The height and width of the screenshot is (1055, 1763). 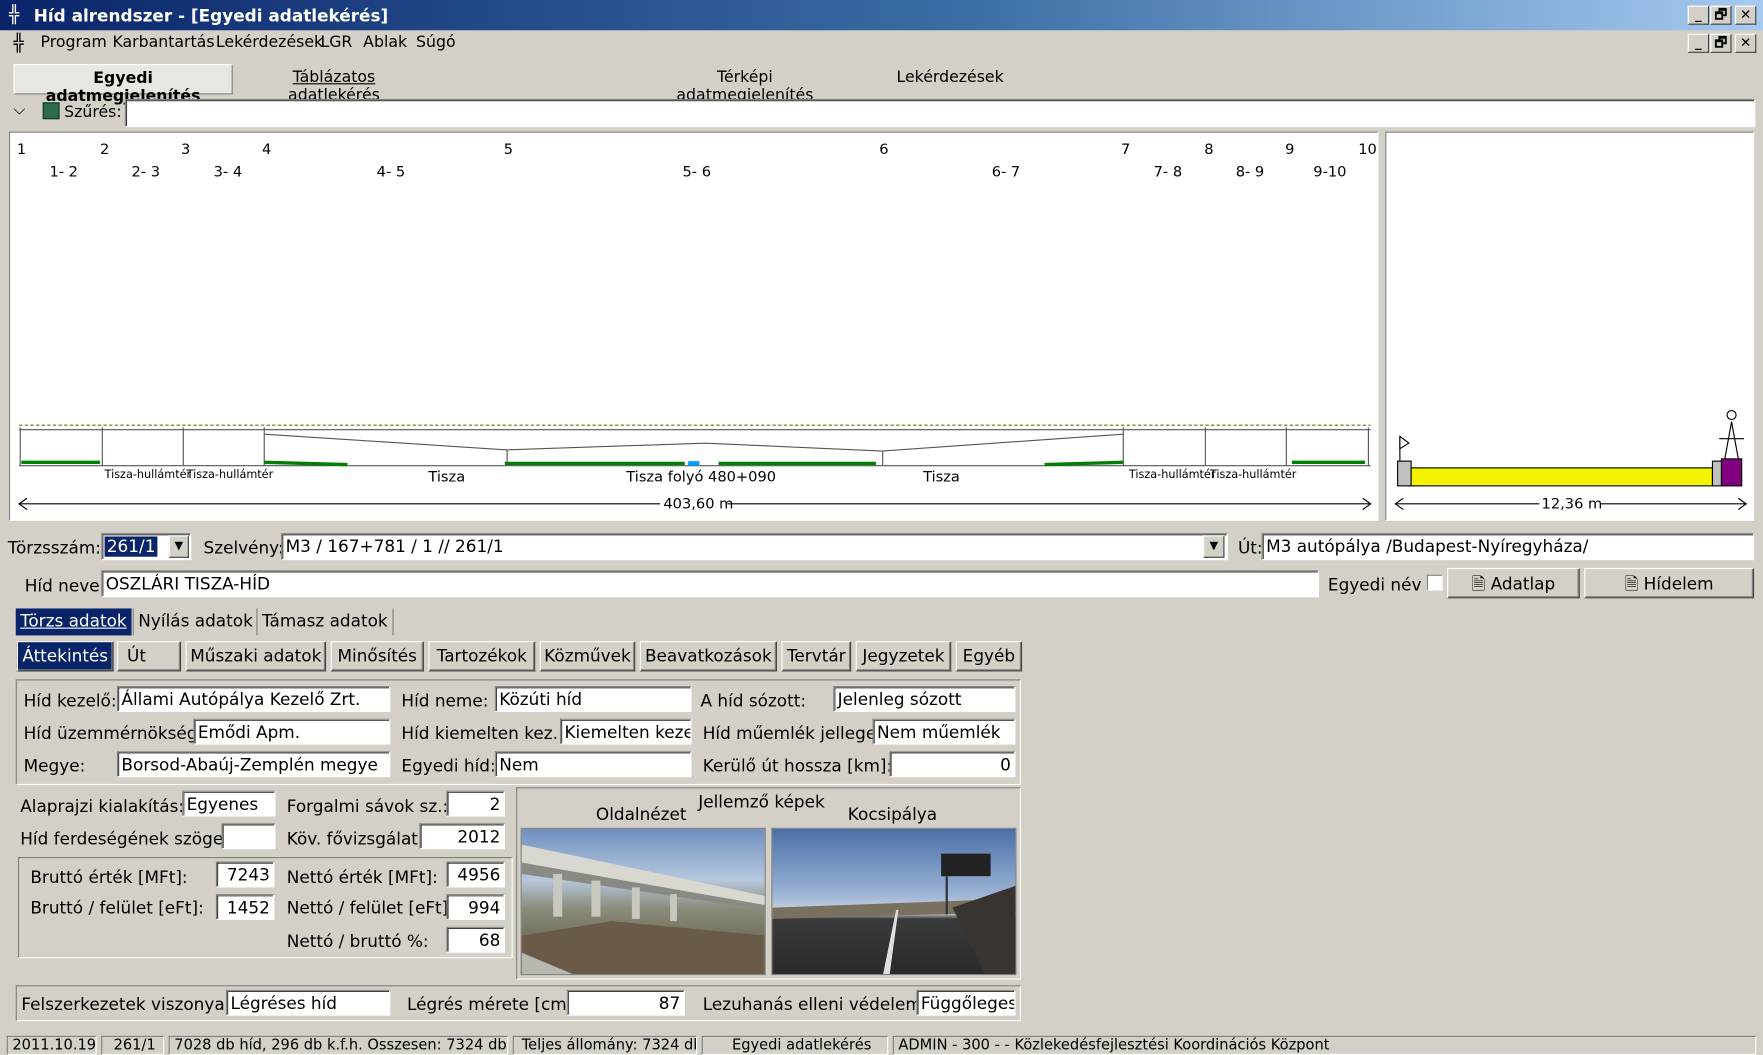 What do you see at coordinates (377, 656) in the screenshot?
I see `subtab-minosites: Minősítés` at bounding box center [377, 656].